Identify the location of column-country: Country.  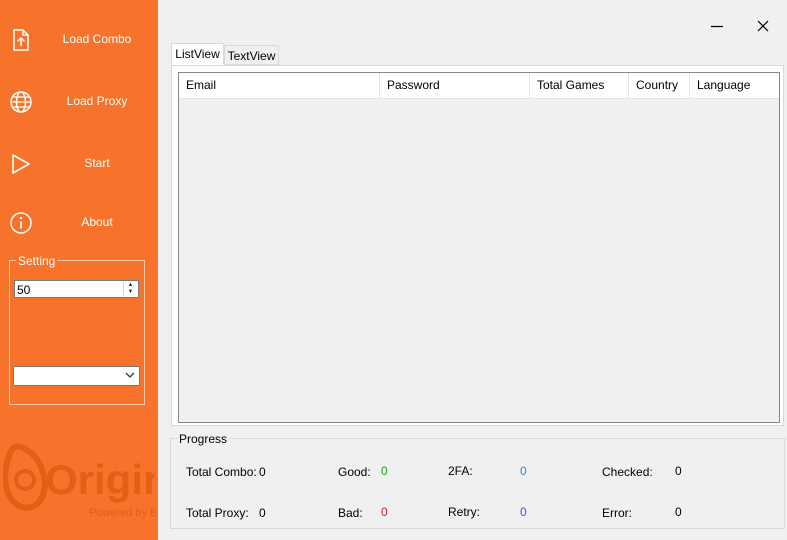
(659, 85).